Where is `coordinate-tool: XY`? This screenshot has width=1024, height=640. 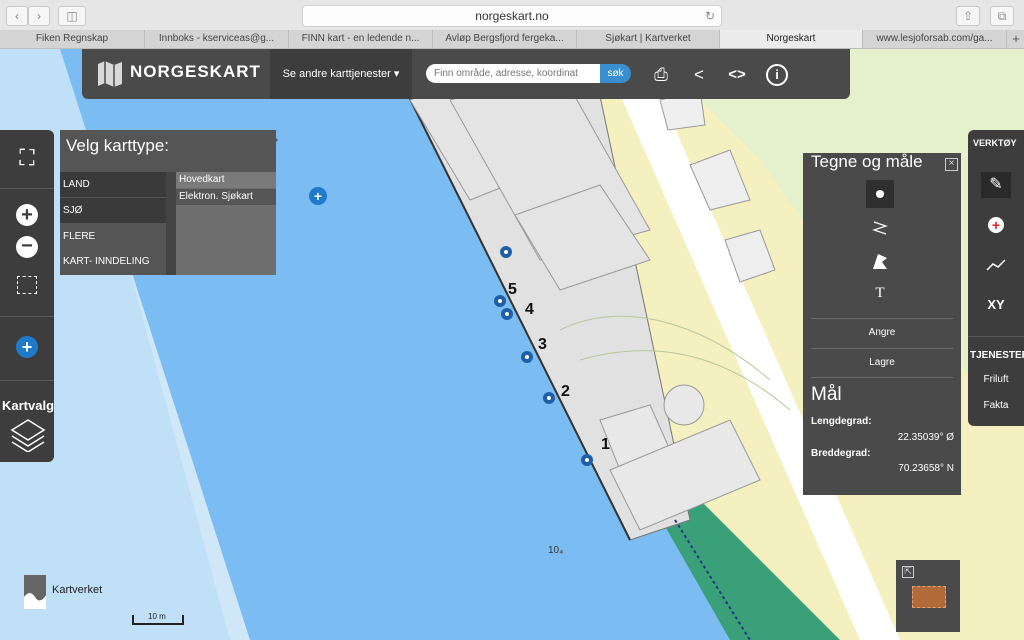 coordinate-tool: XY is located at coordinates (996, 305).